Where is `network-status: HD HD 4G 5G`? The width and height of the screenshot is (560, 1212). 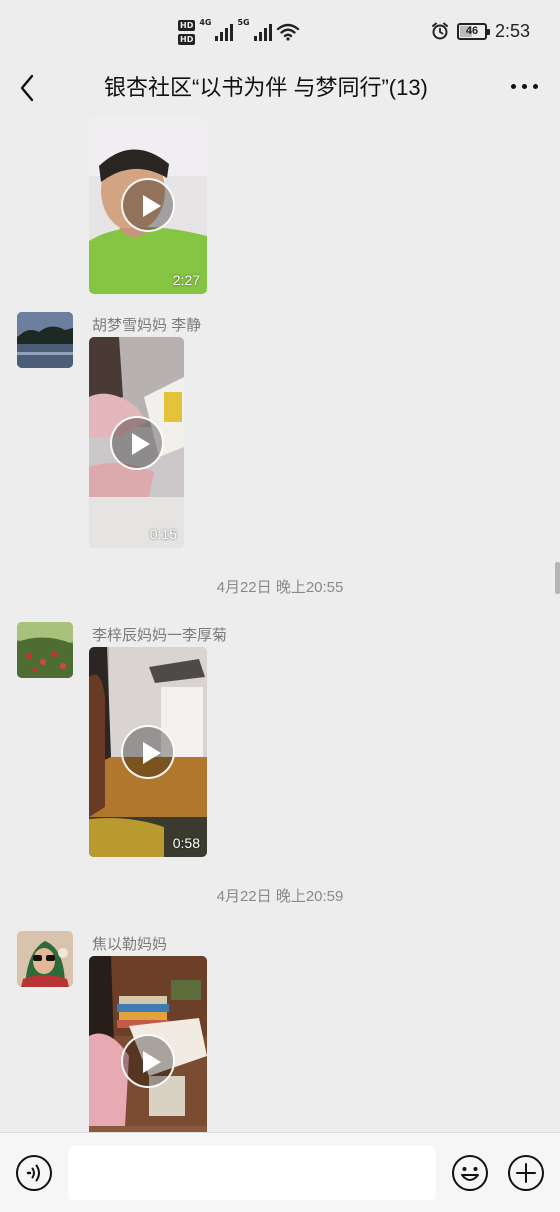 network-status: HD HD 4G 5G is located at coordinates (239, 32).